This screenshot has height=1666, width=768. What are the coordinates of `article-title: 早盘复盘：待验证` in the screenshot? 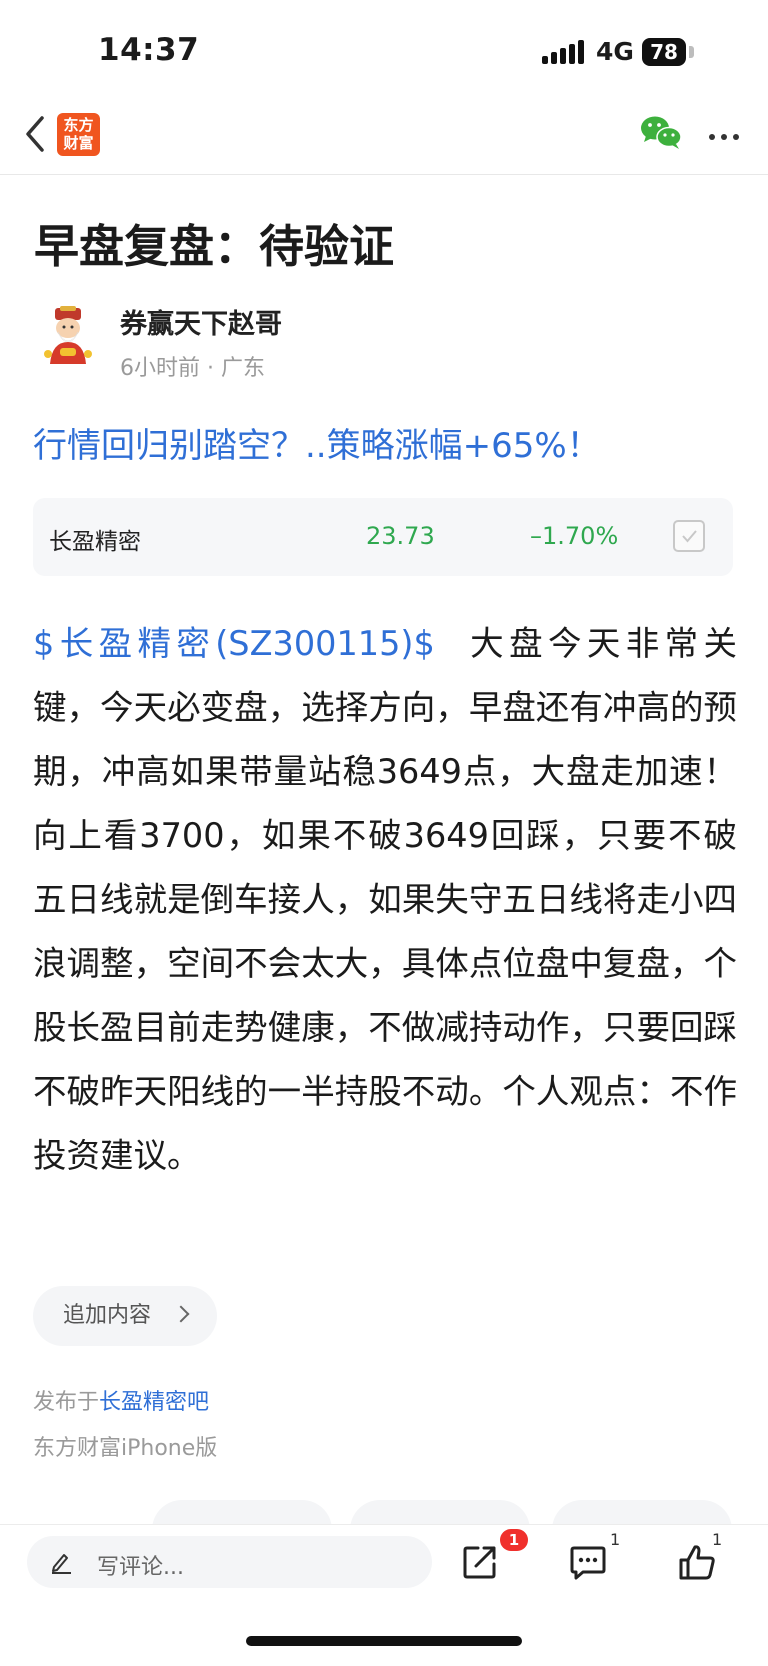 It's located at (214, 246).